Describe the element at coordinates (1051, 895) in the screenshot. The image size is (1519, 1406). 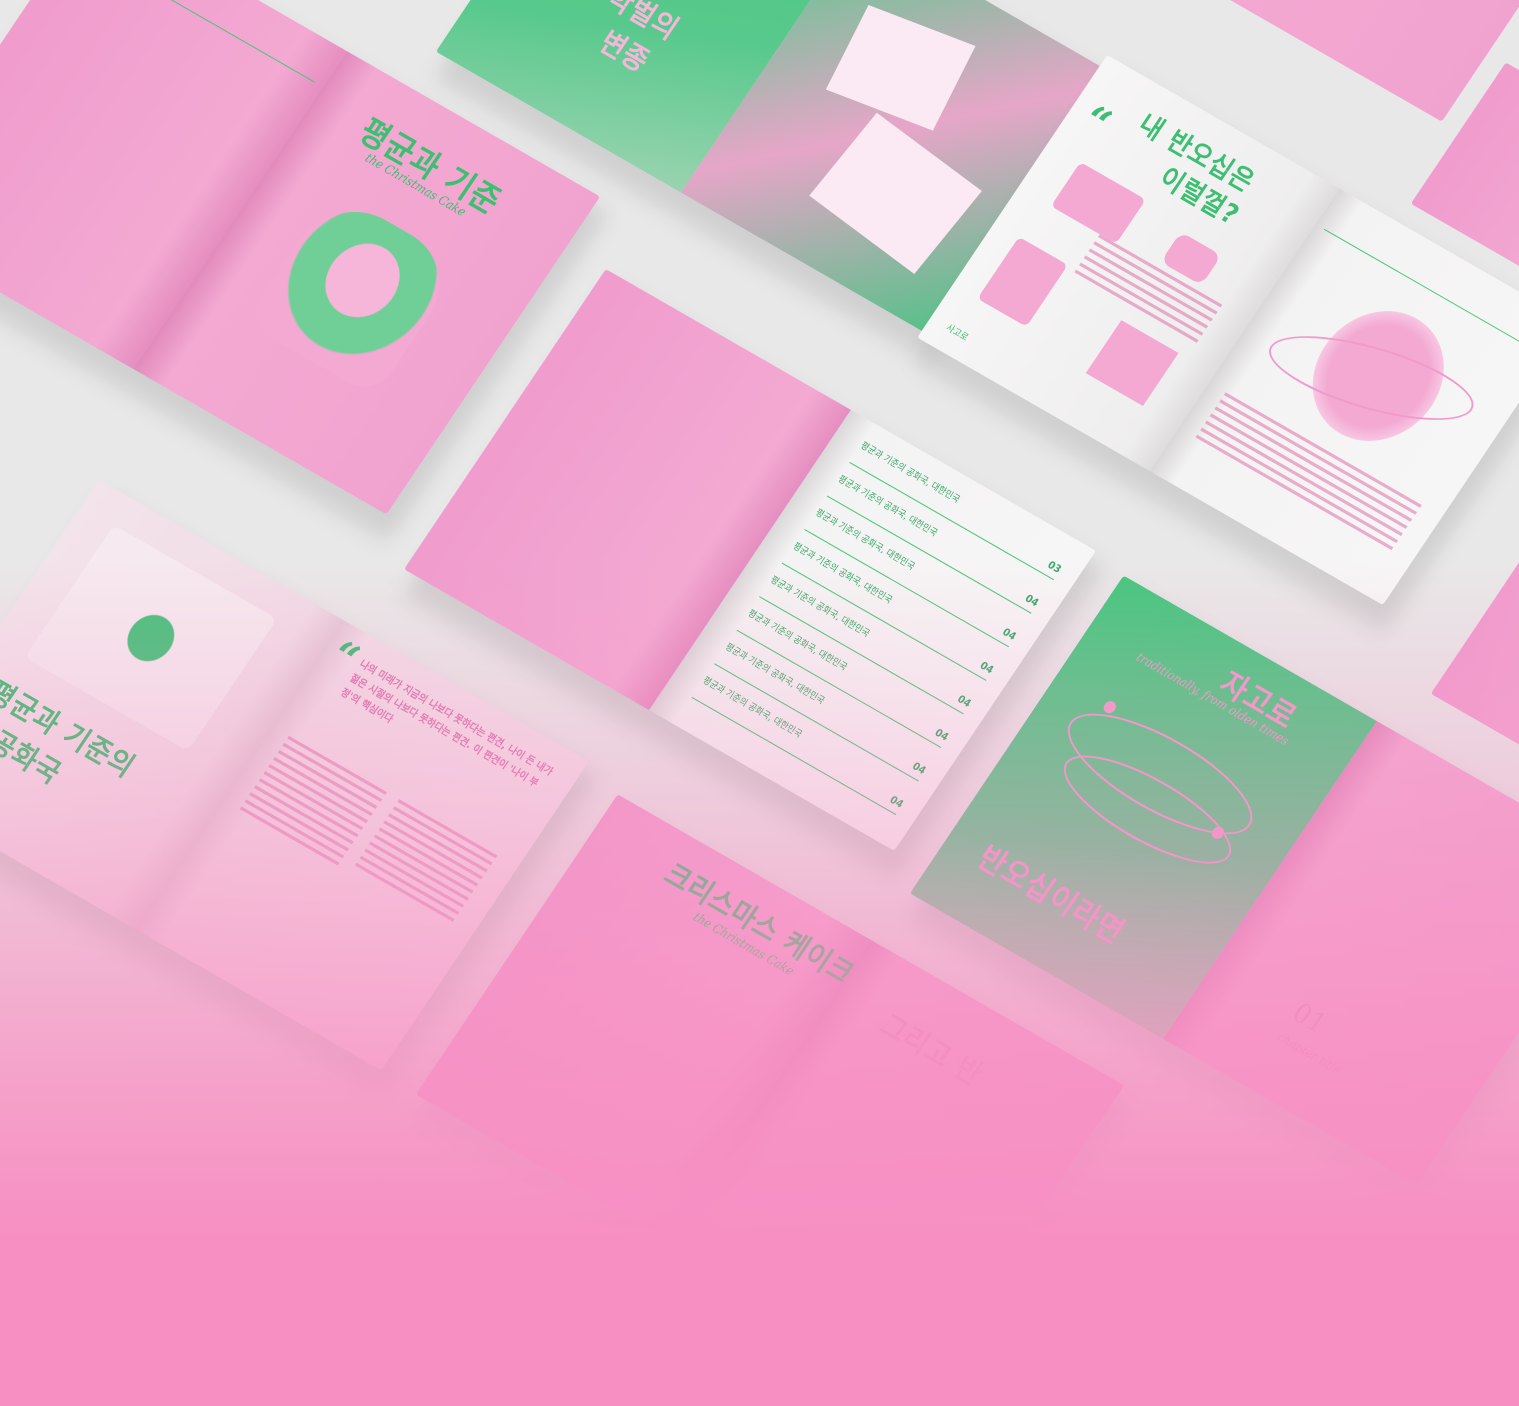
I see `sagoro-bottom-title: 반오십이라면` at that location.